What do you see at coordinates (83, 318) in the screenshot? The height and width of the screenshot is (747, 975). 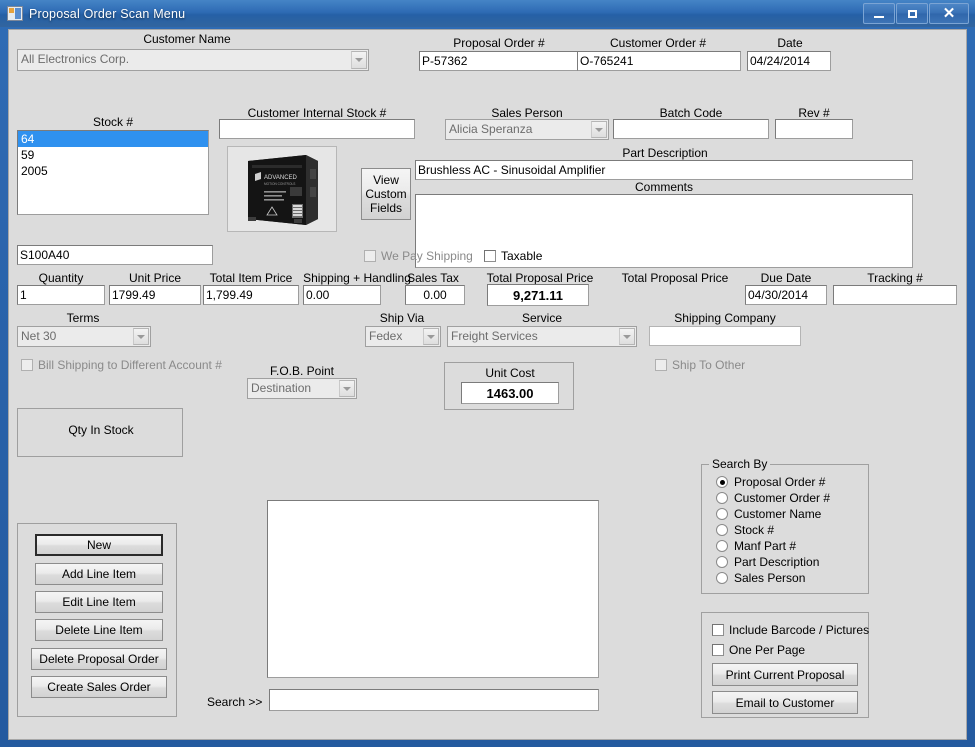 I see `terms-label: Terms` at bounding box center [83, 318].